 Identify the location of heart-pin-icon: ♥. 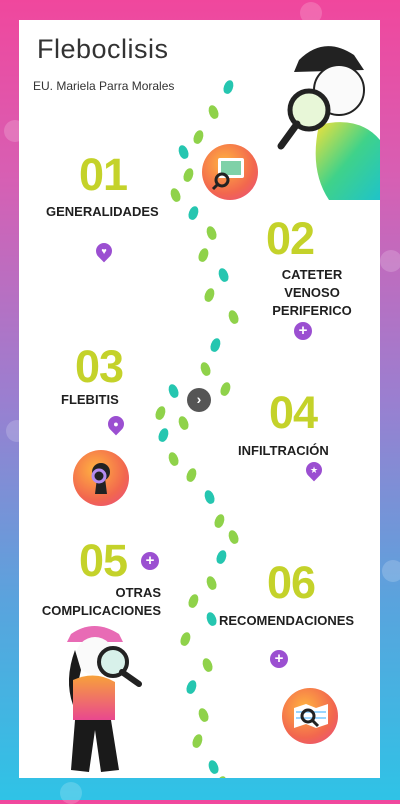
(104, 251).